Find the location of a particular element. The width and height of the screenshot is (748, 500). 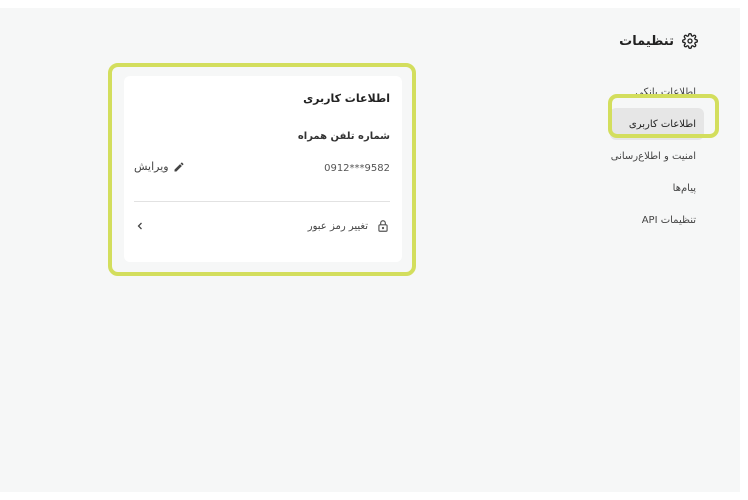

change-password-content: تغییر رمز عبور is located at coordinates (349, 226).